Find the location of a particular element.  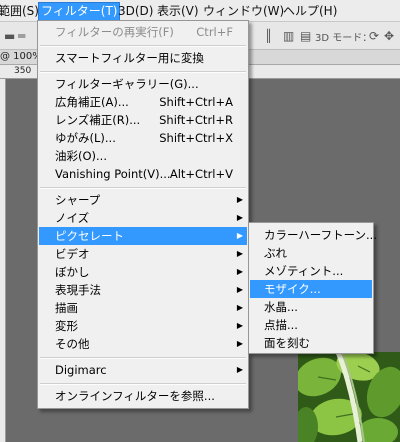

menu-item-label: 変形 is located at coordinates (66, 326).